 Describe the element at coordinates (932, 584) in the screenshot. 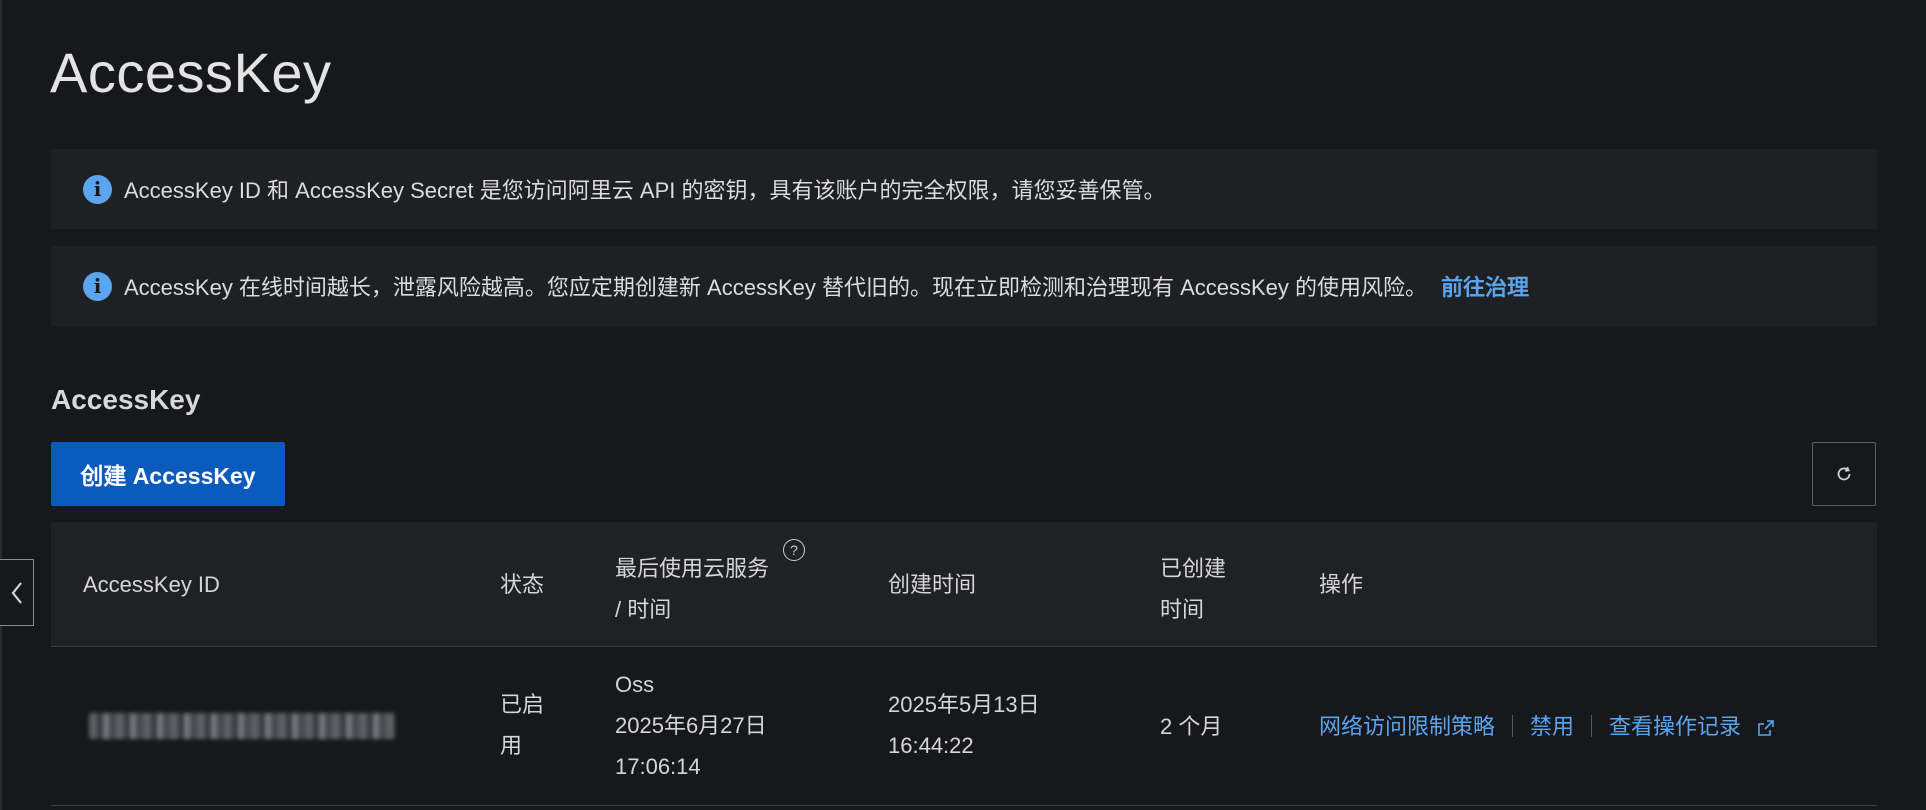

I see `header-created-time: 创建时间` at that location.